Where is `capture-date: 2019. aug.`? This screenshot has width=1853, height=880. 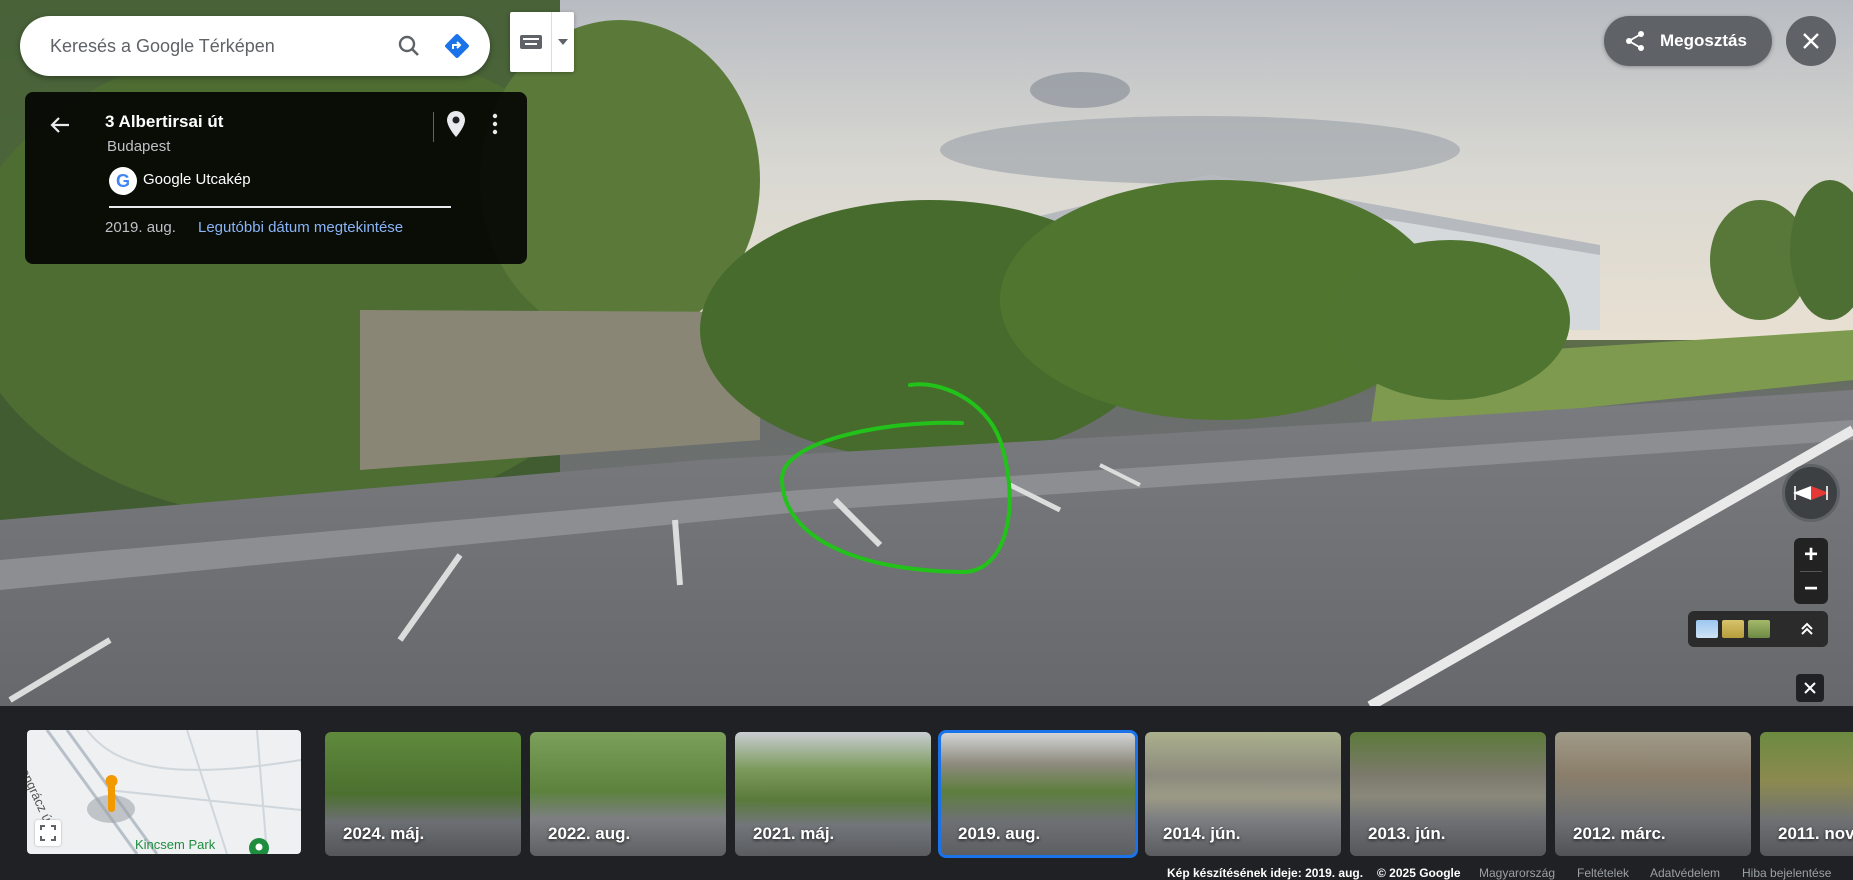 capture-date: 2019. aug. is located at coordinates (140, 227).